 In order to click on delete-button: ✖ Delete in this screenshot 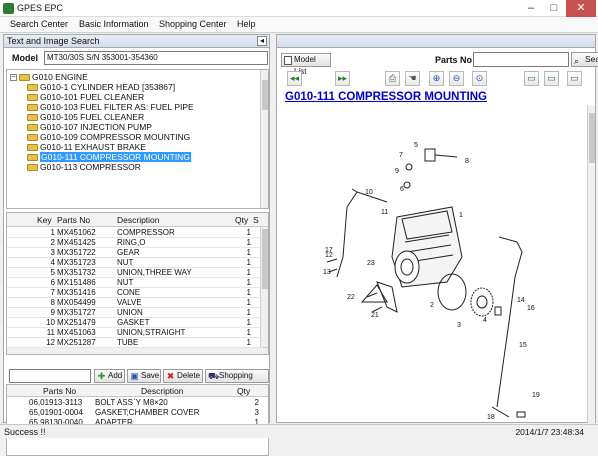, I will do `click(183, 376)`.